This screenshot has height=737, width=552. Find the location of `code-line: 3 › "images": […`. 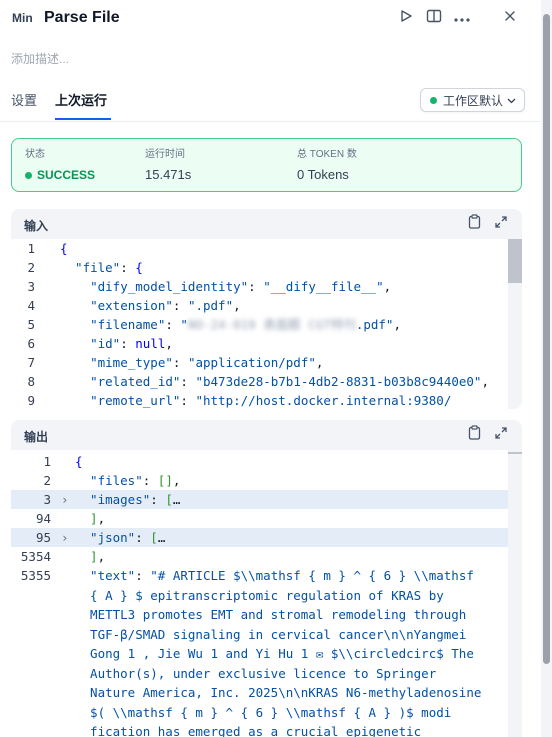

code-line: 3 › "images": [… is located at coordinates (266, 499).